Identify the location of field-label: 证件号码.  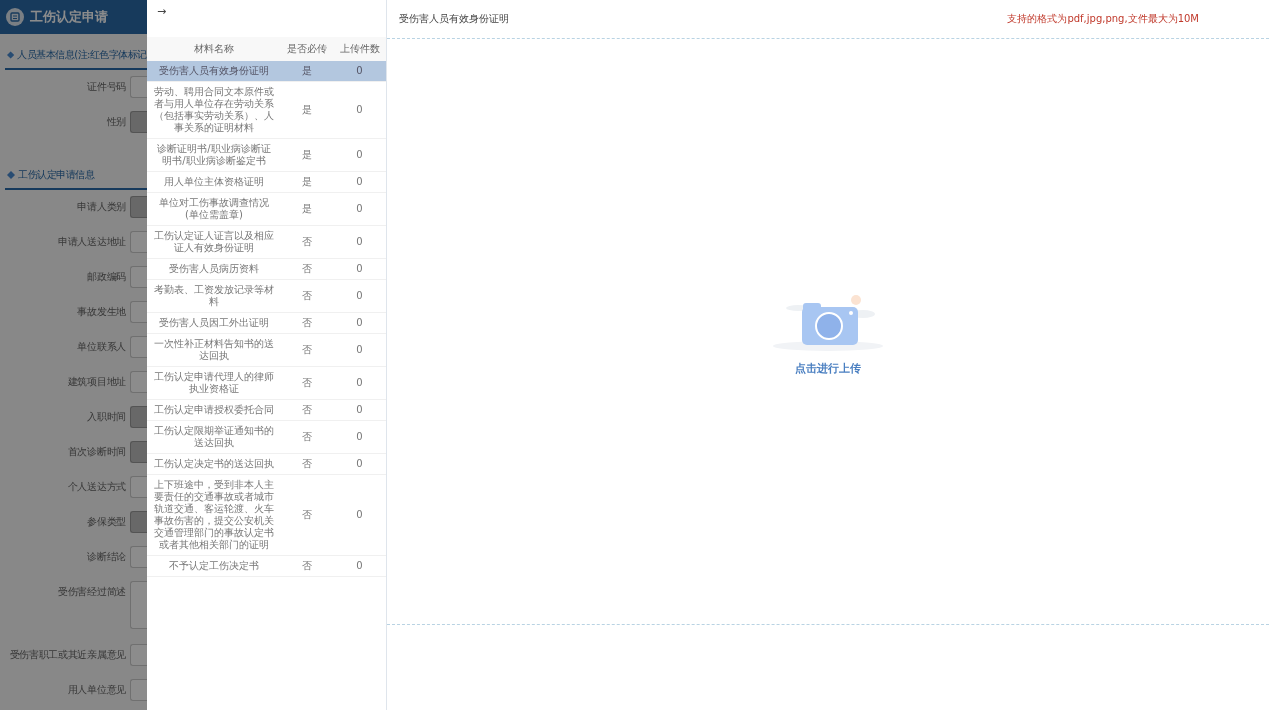
(106, 87).